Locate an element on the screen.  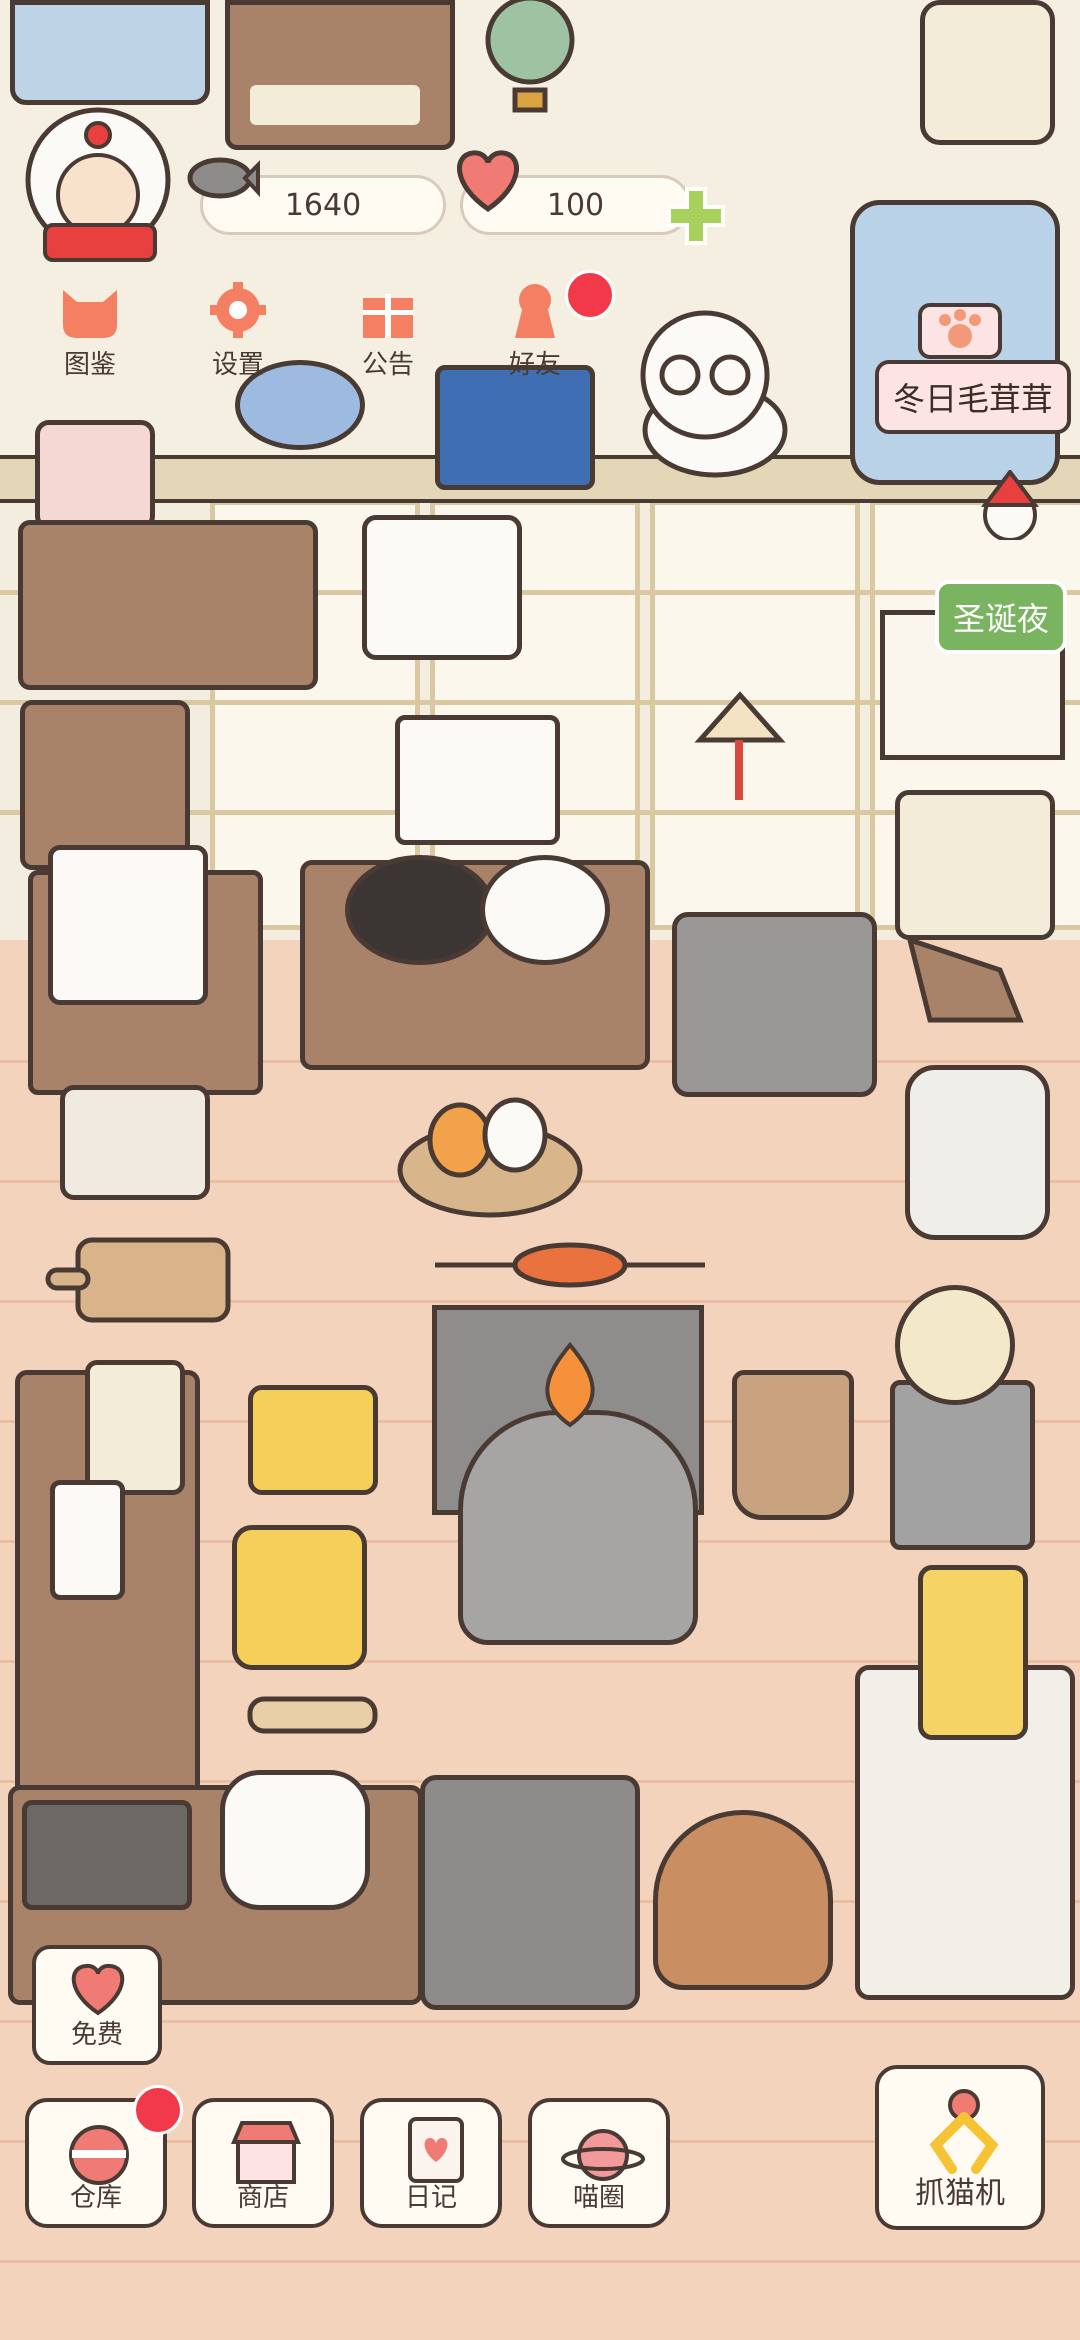
heart-value: 100 is located at coordinates (575, 205).